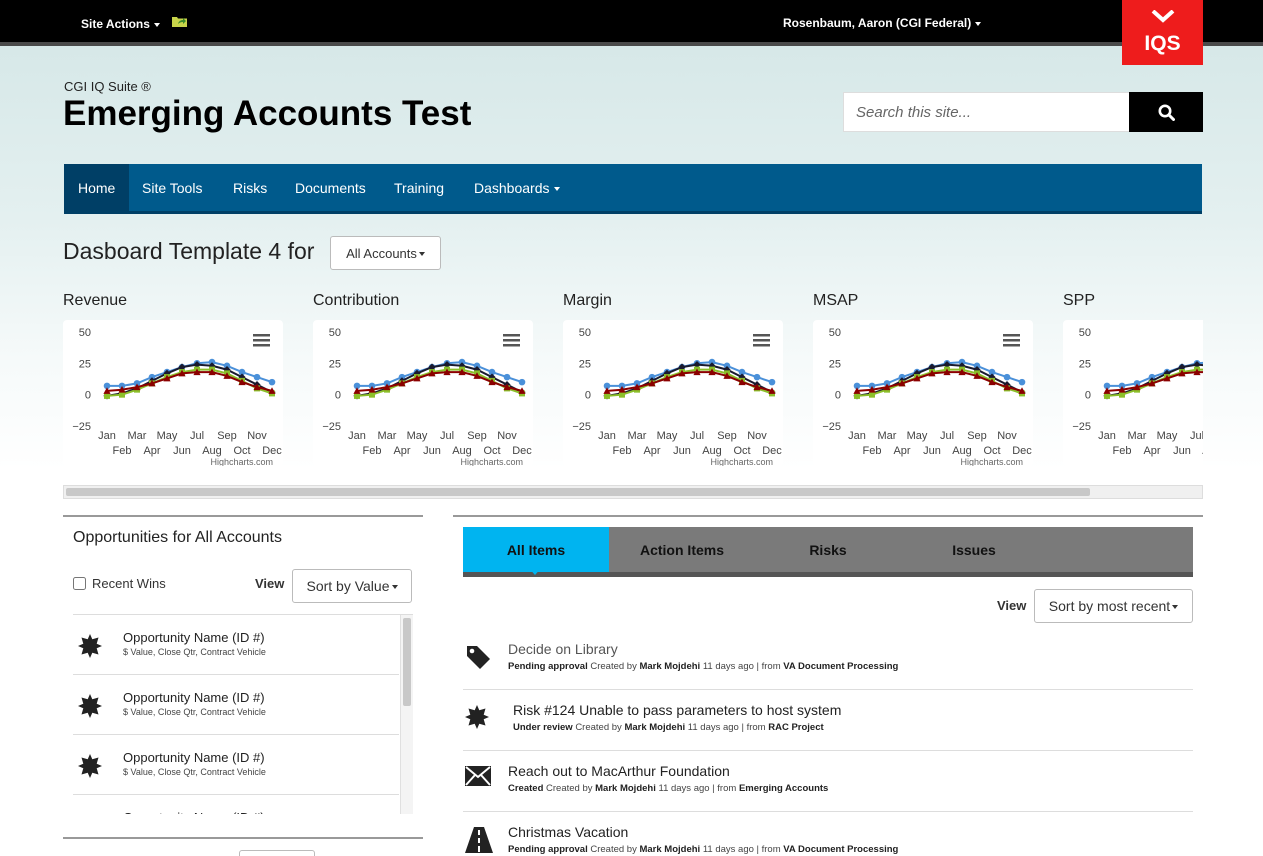 The width and height of the screenshot is (1263, 856). What do you see at coordinates (120, 24) in the screenshot?
I see `site-actions-menu: Site Actions` at bounding box center [120, 24].